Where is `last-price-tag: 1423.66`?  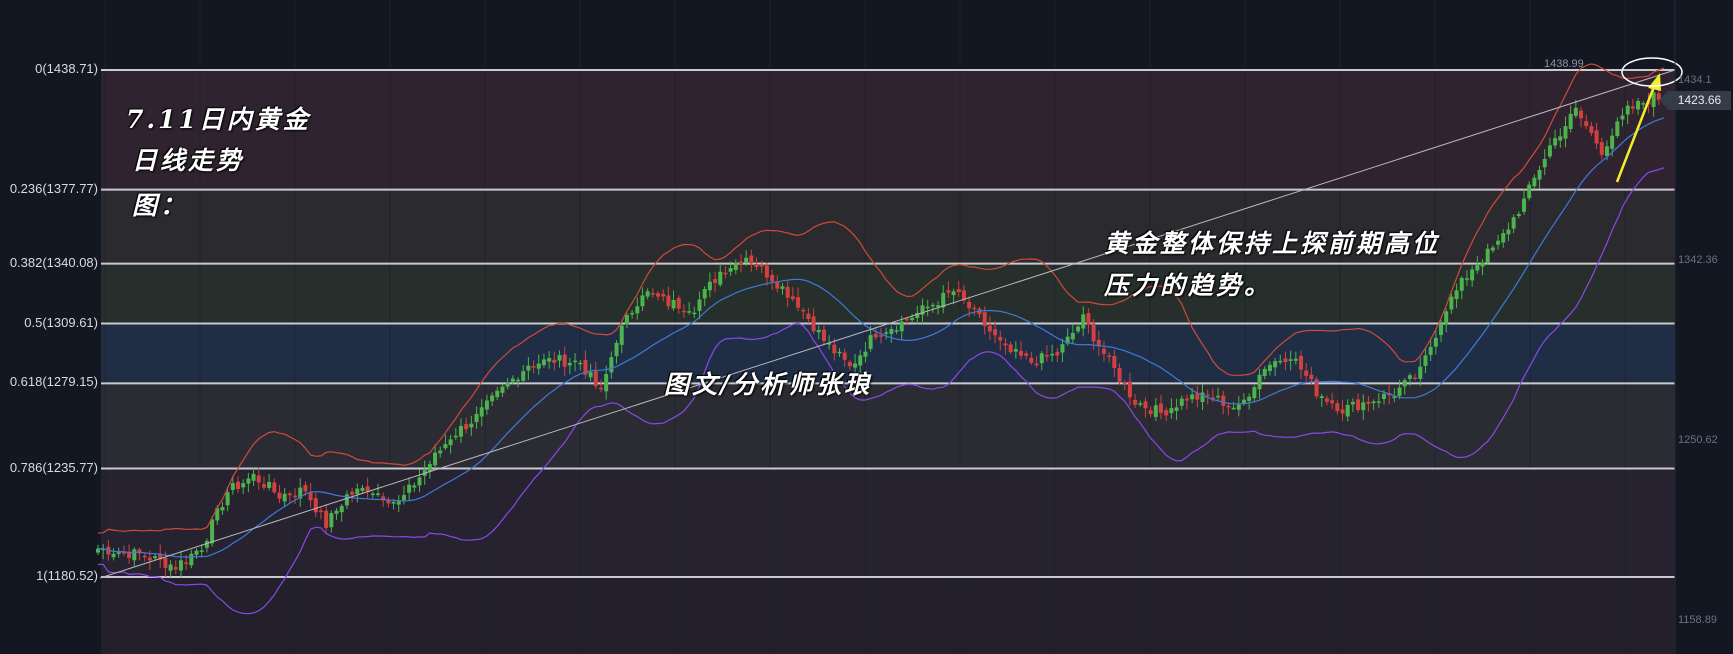
last-price-tag: 1423.66 is located at coordinates (1695, 100).